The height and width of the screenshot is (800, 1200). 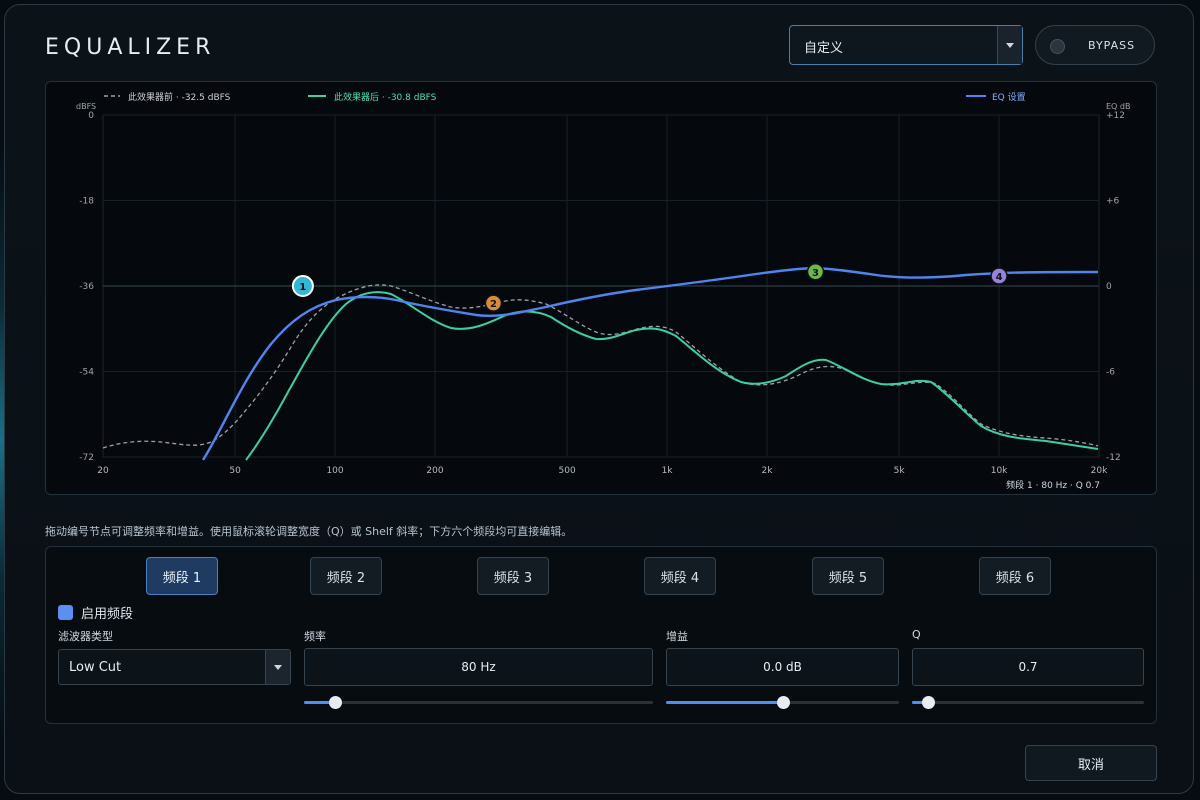 What do you see at coordinates (1118, 106) in the screenshot?
I see `right-axis-unit: EQ dB` at bounding box center [1118, 106].